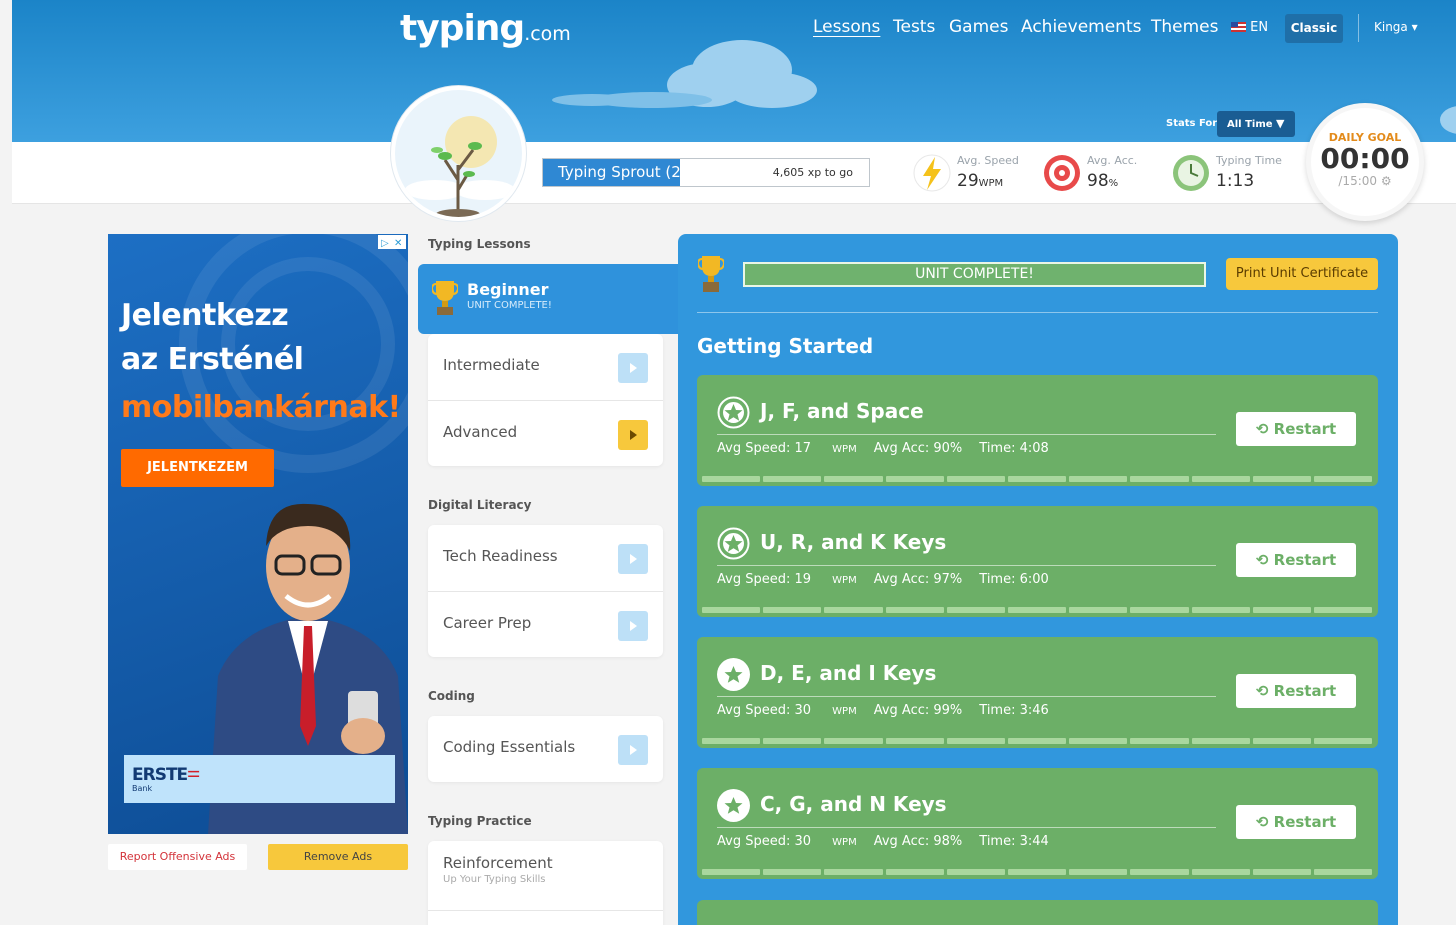 The width and height of the screenshot is (1456, 925). What do you see at coordinates (918, 841) in the screenshot?
I see `lesson-accuracy: Avg Acc: 98%` at bounding box center [918, 841].